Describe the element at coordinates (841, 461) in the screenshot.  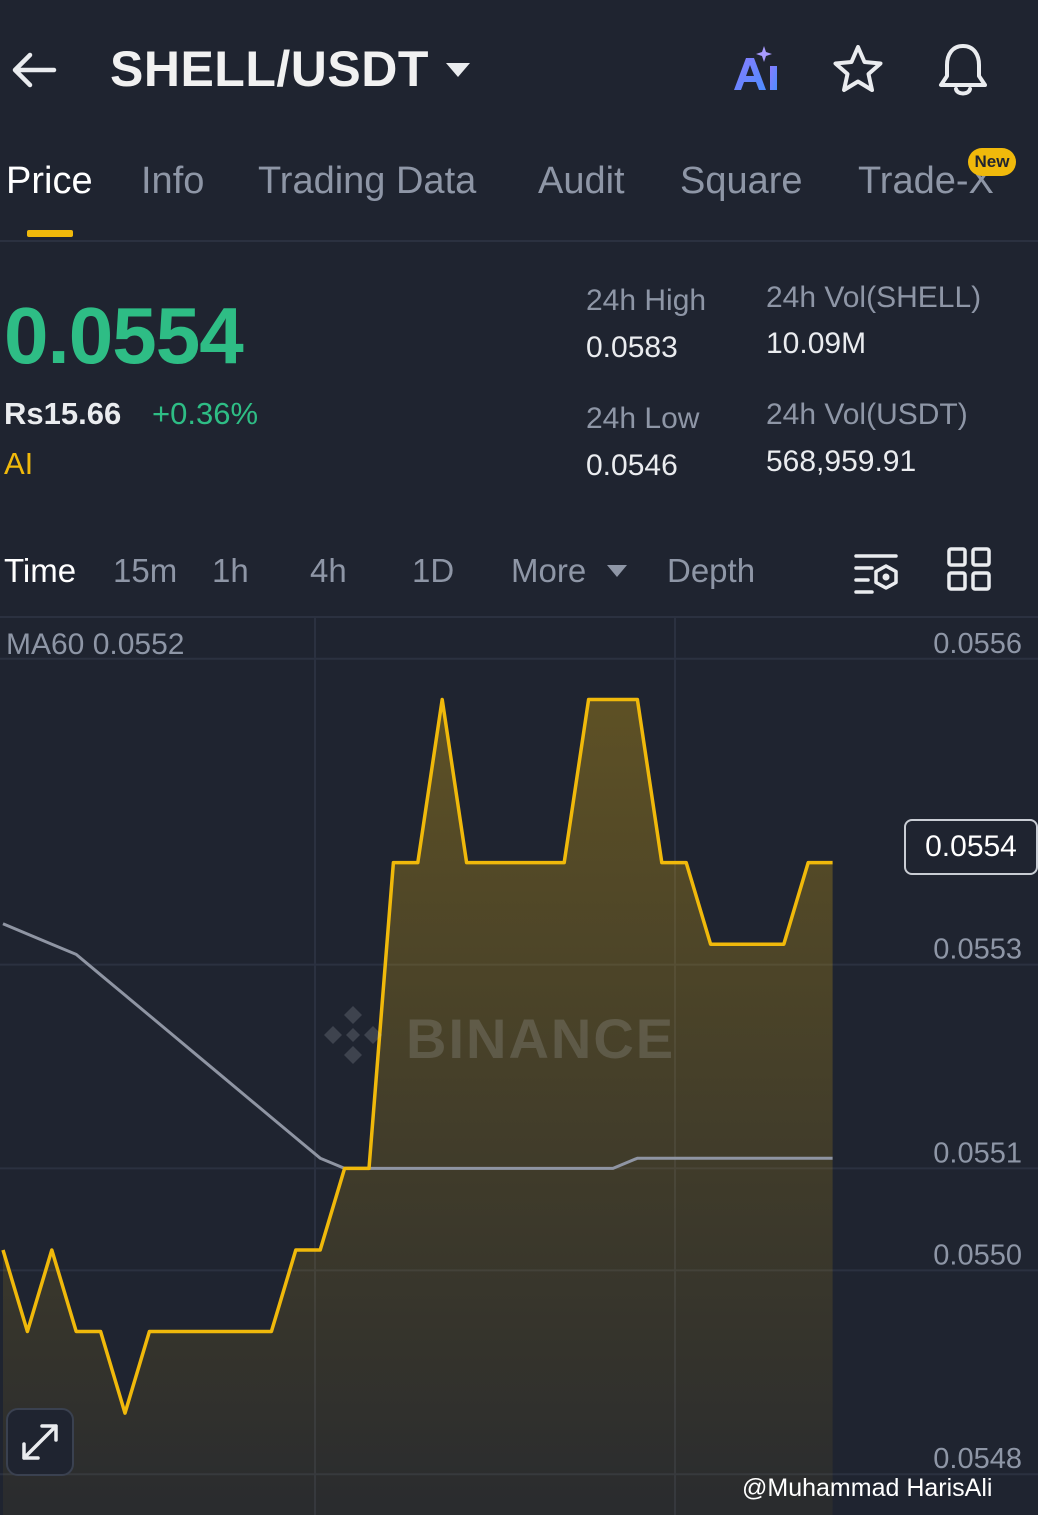
I see `vol-quote-value: 568,959.91` at that location.